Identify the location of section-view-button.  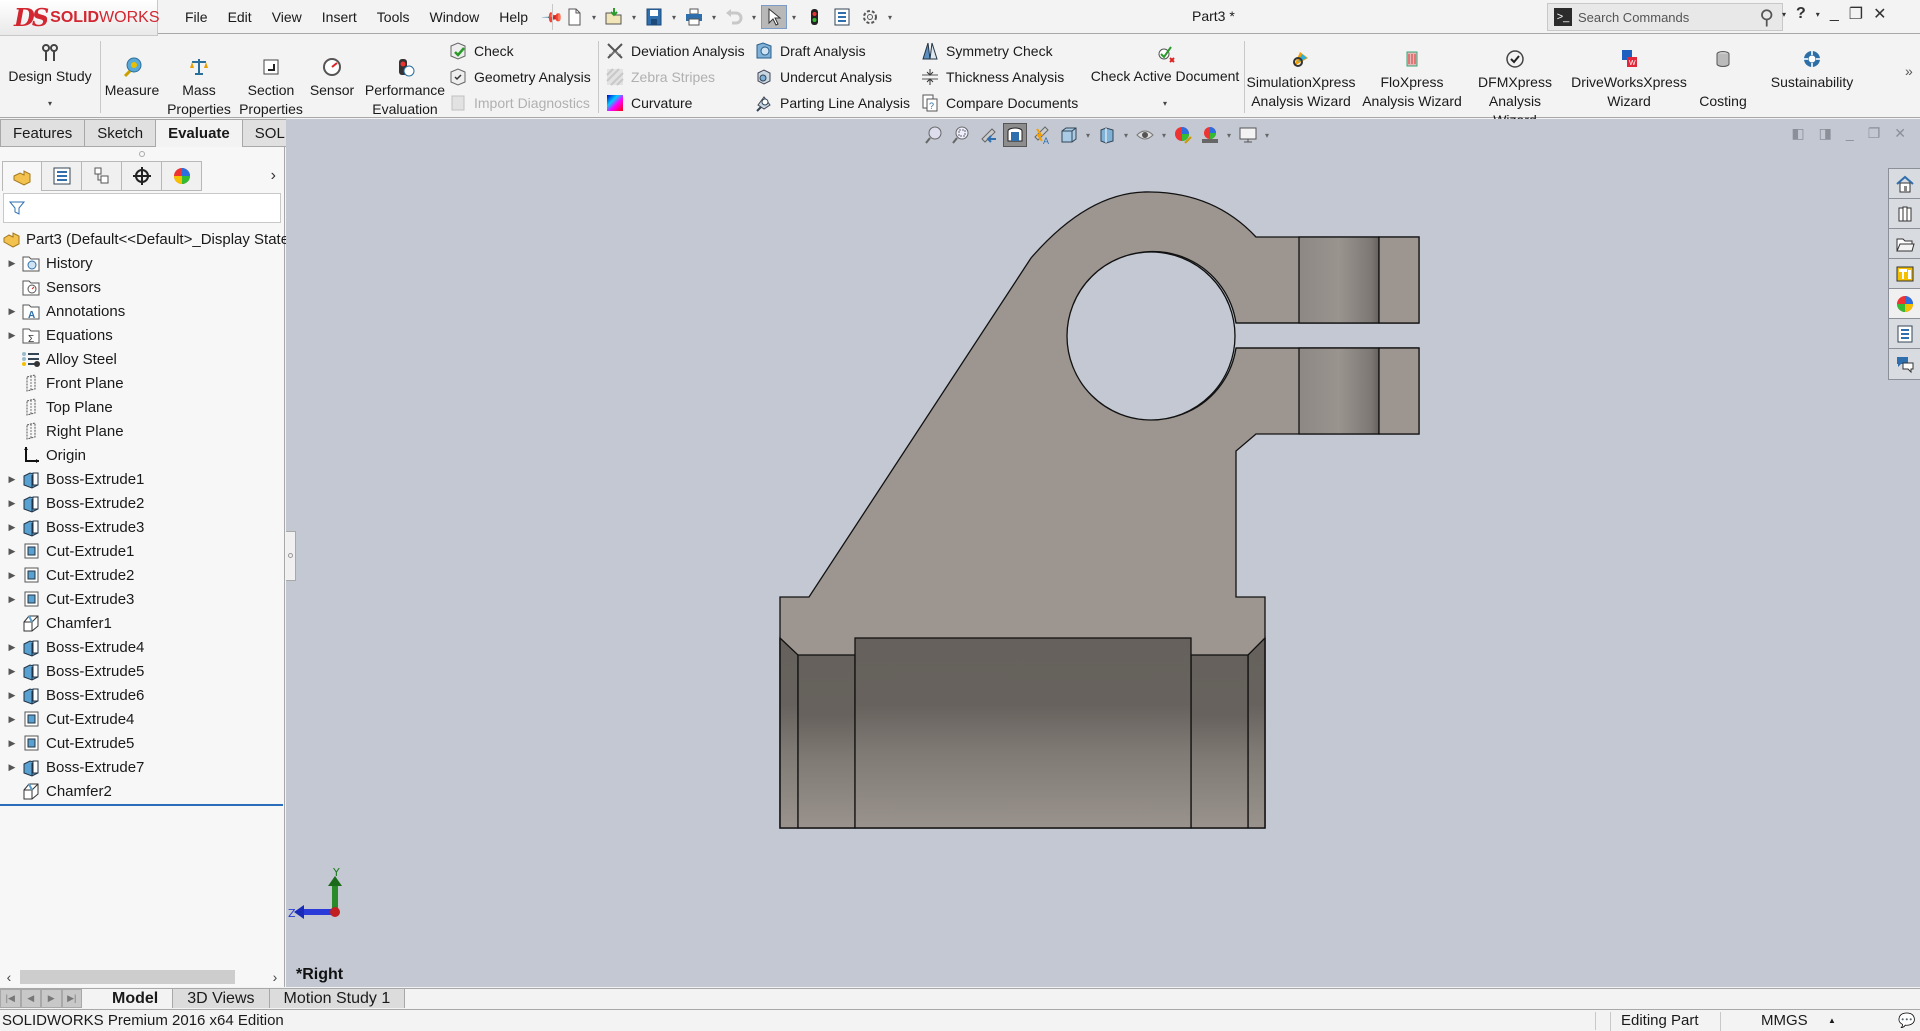
(1015, 135).